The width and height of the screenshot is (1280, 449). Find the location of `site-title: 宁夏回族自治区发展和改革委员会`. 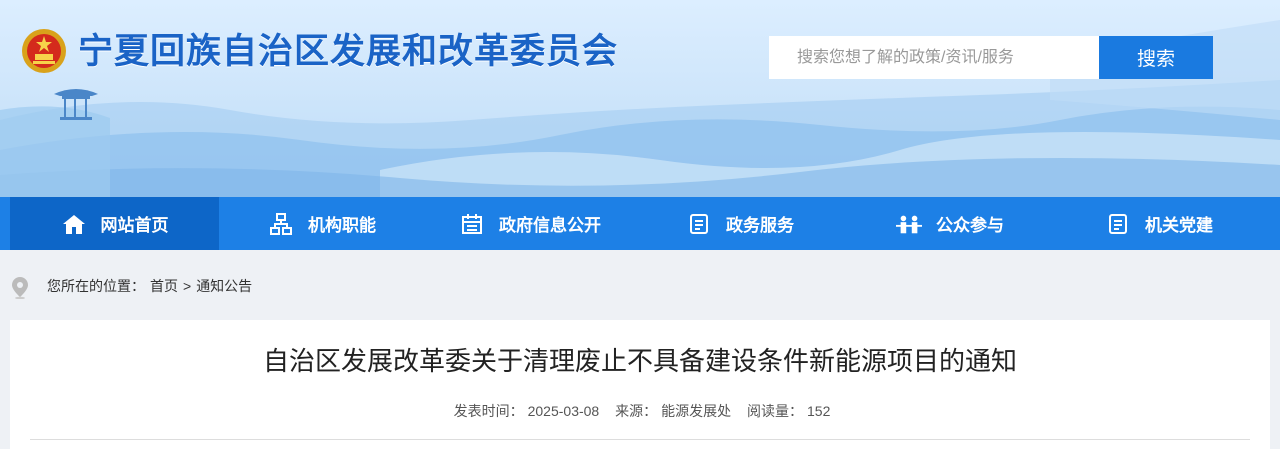

site-title: 宁夏回族自治区发展和改革委员会 is located at coordinates (348, 52).